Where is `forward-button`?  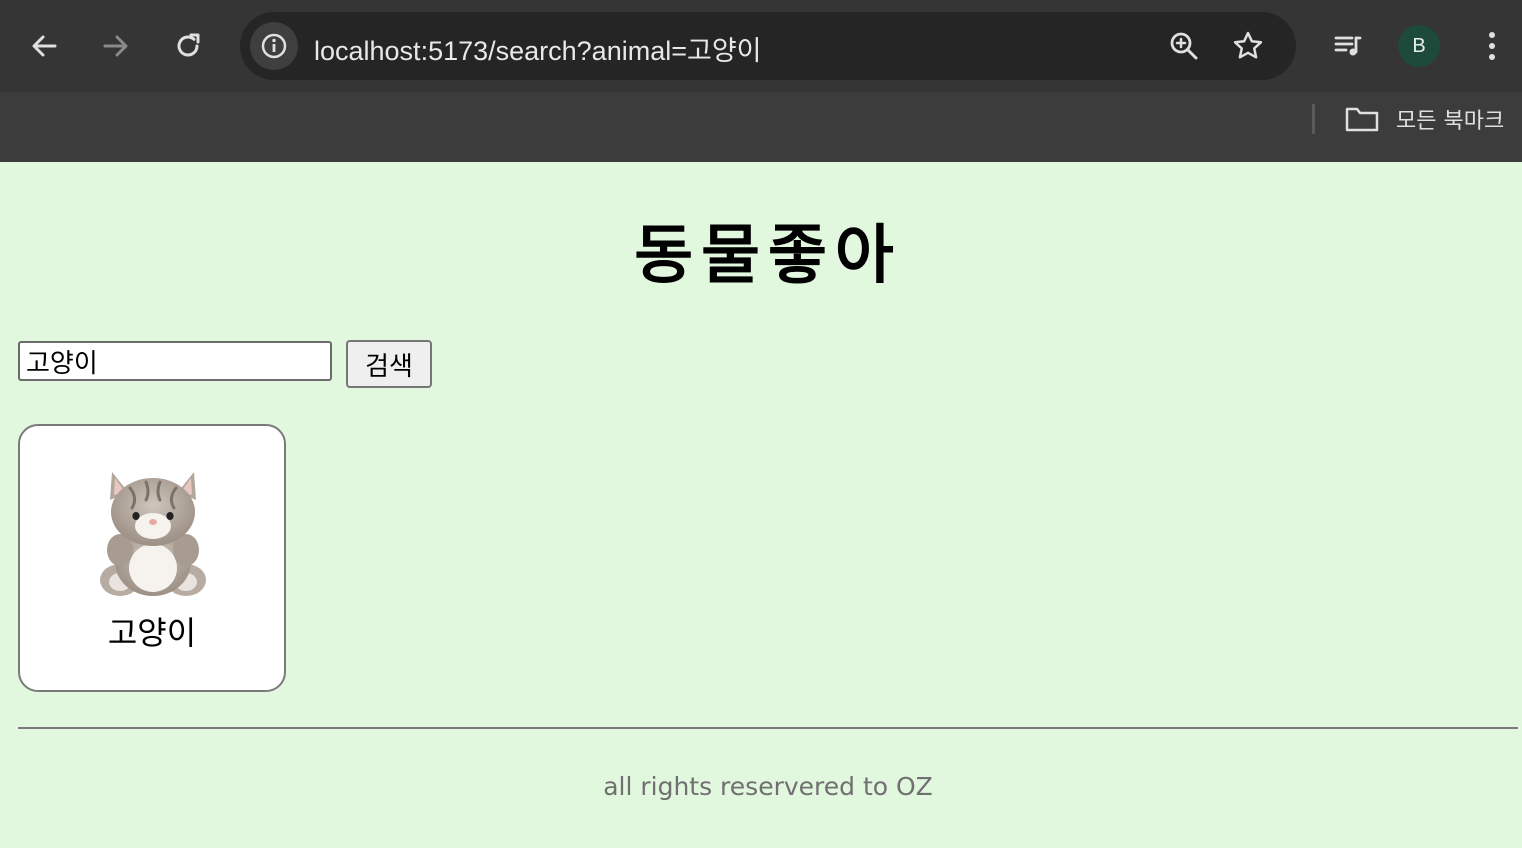
forward-button is located at coordinates (116, 46).